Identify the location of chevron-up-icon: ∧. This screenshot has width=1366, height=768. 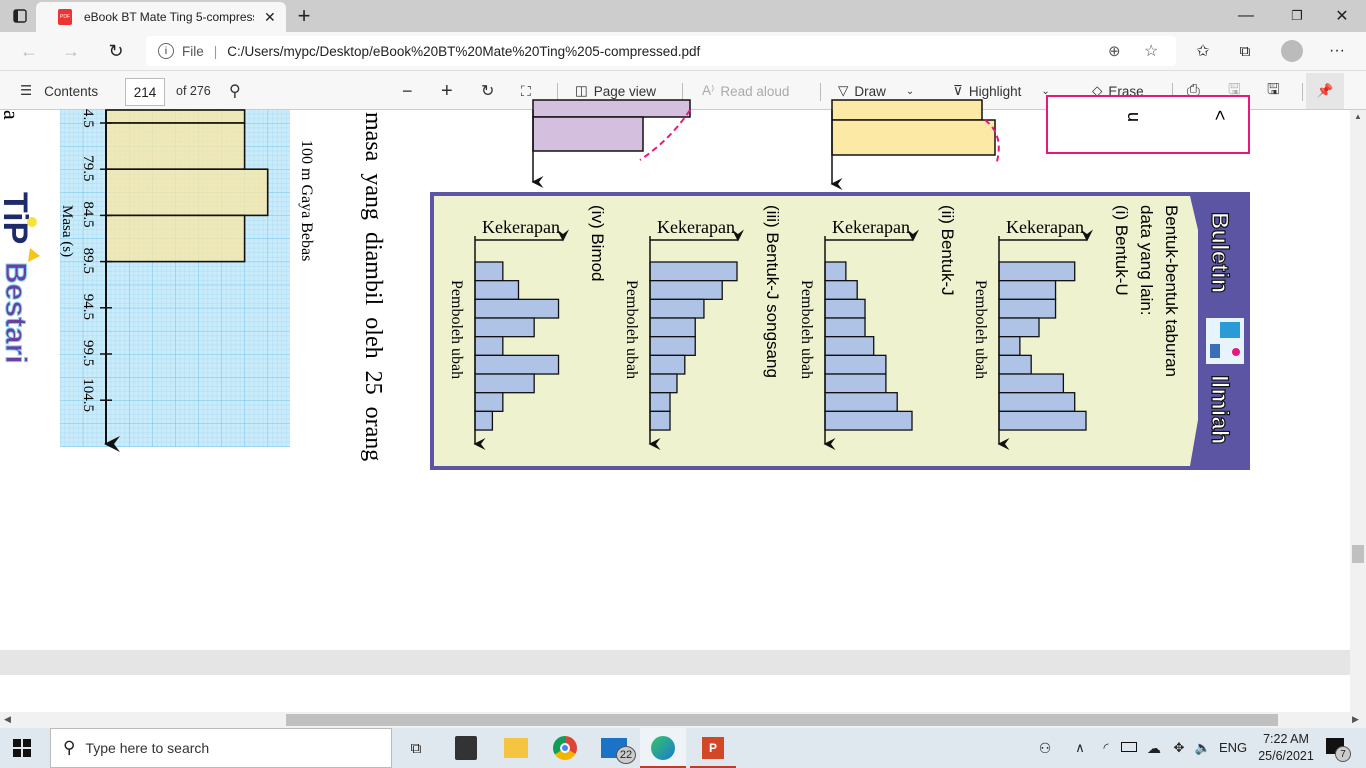
(1080, 748).